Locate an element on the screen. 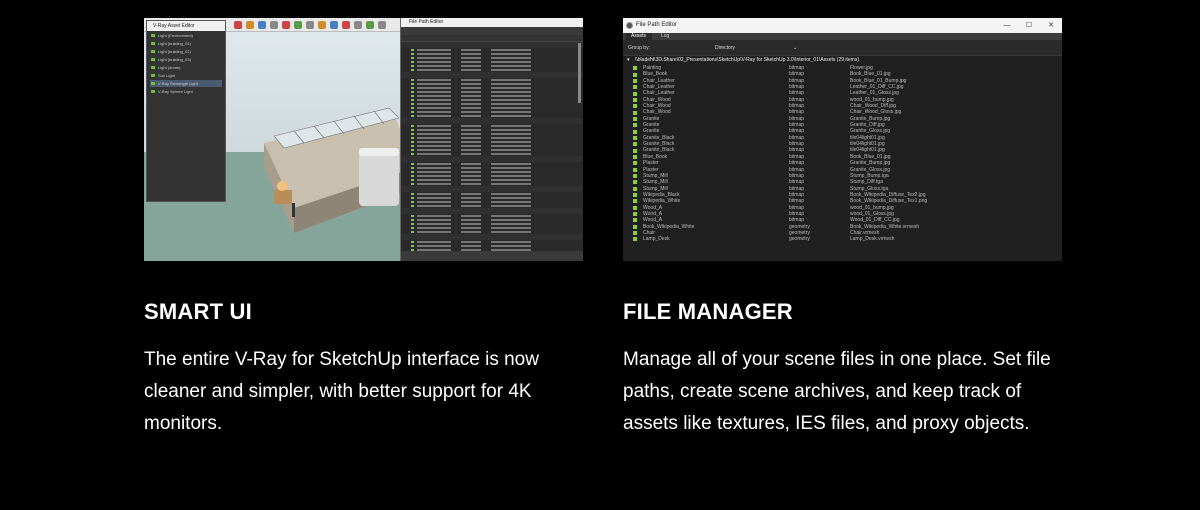  small-editor-title: File Path Editor is located at coordinates (492, 22).